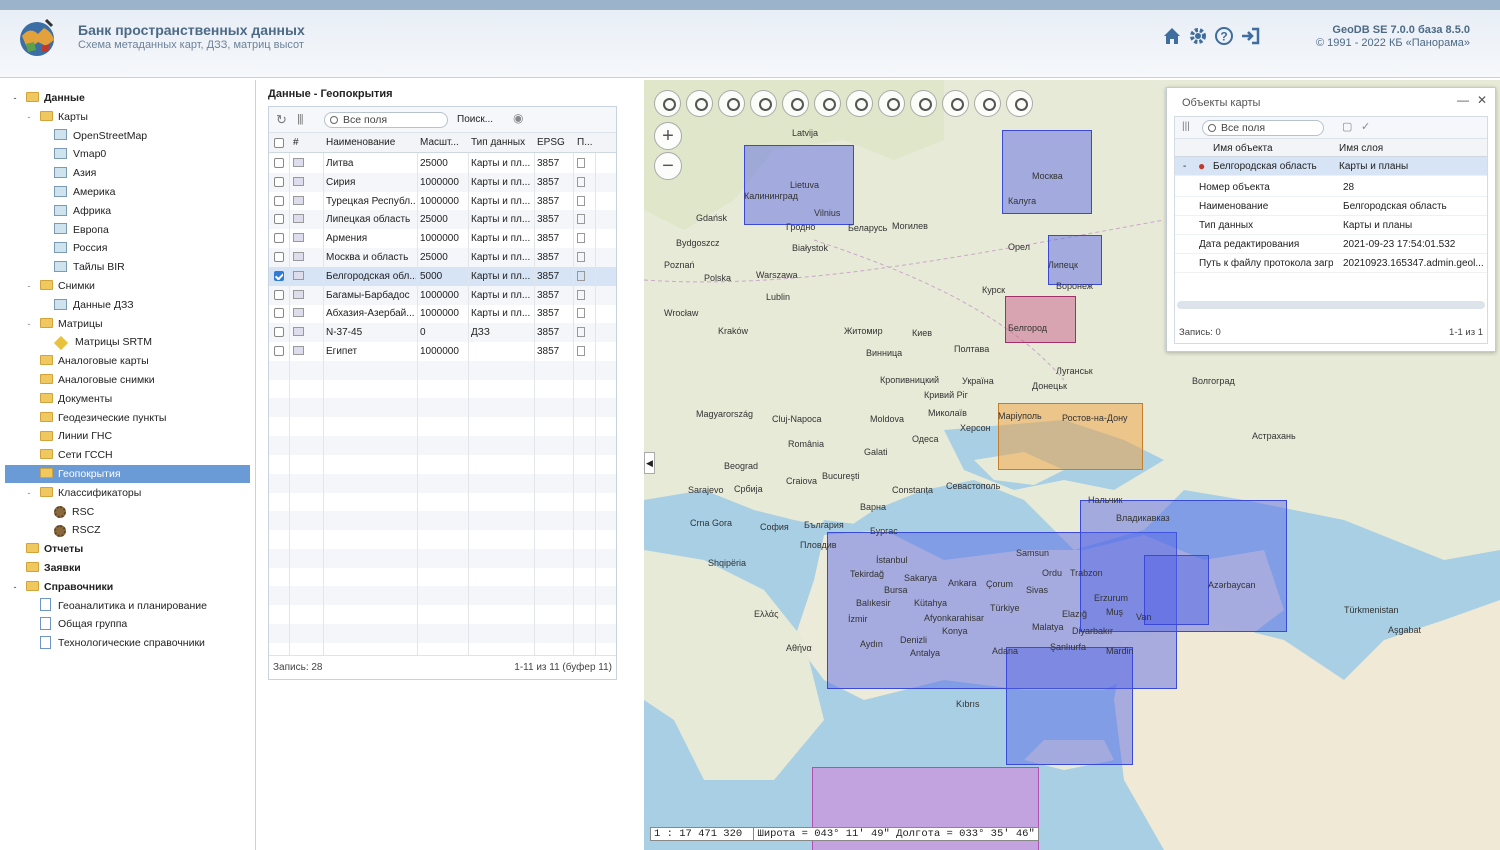  I want to click on tree-item: - Классификаторы, so click(85, 493).